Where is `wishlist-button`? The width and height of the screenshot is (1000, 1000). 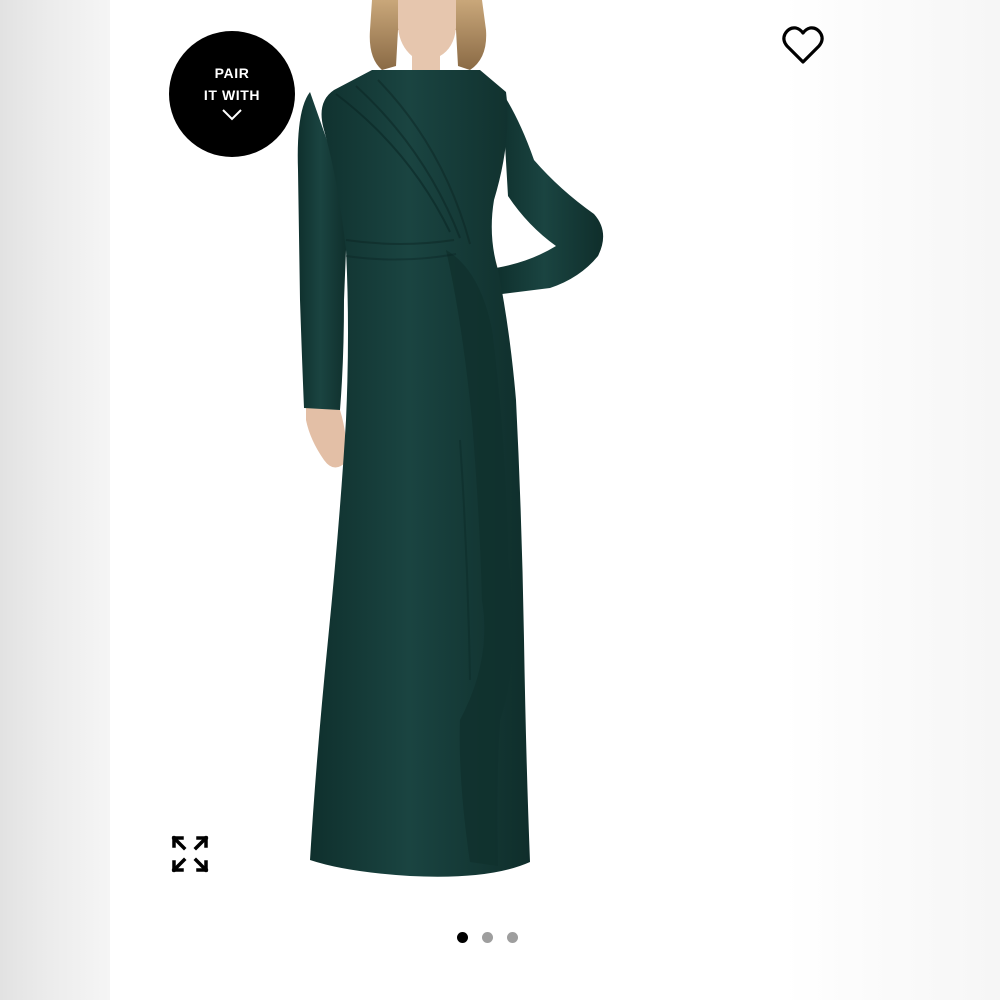 wishlist-button is located at coordinates (803, 46).